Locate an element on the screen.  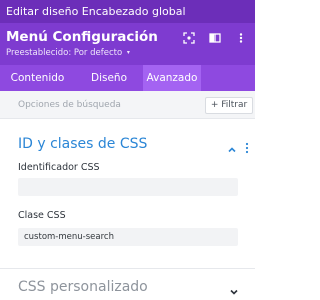
chevron-up-icon is located at coordinates (232, 146).